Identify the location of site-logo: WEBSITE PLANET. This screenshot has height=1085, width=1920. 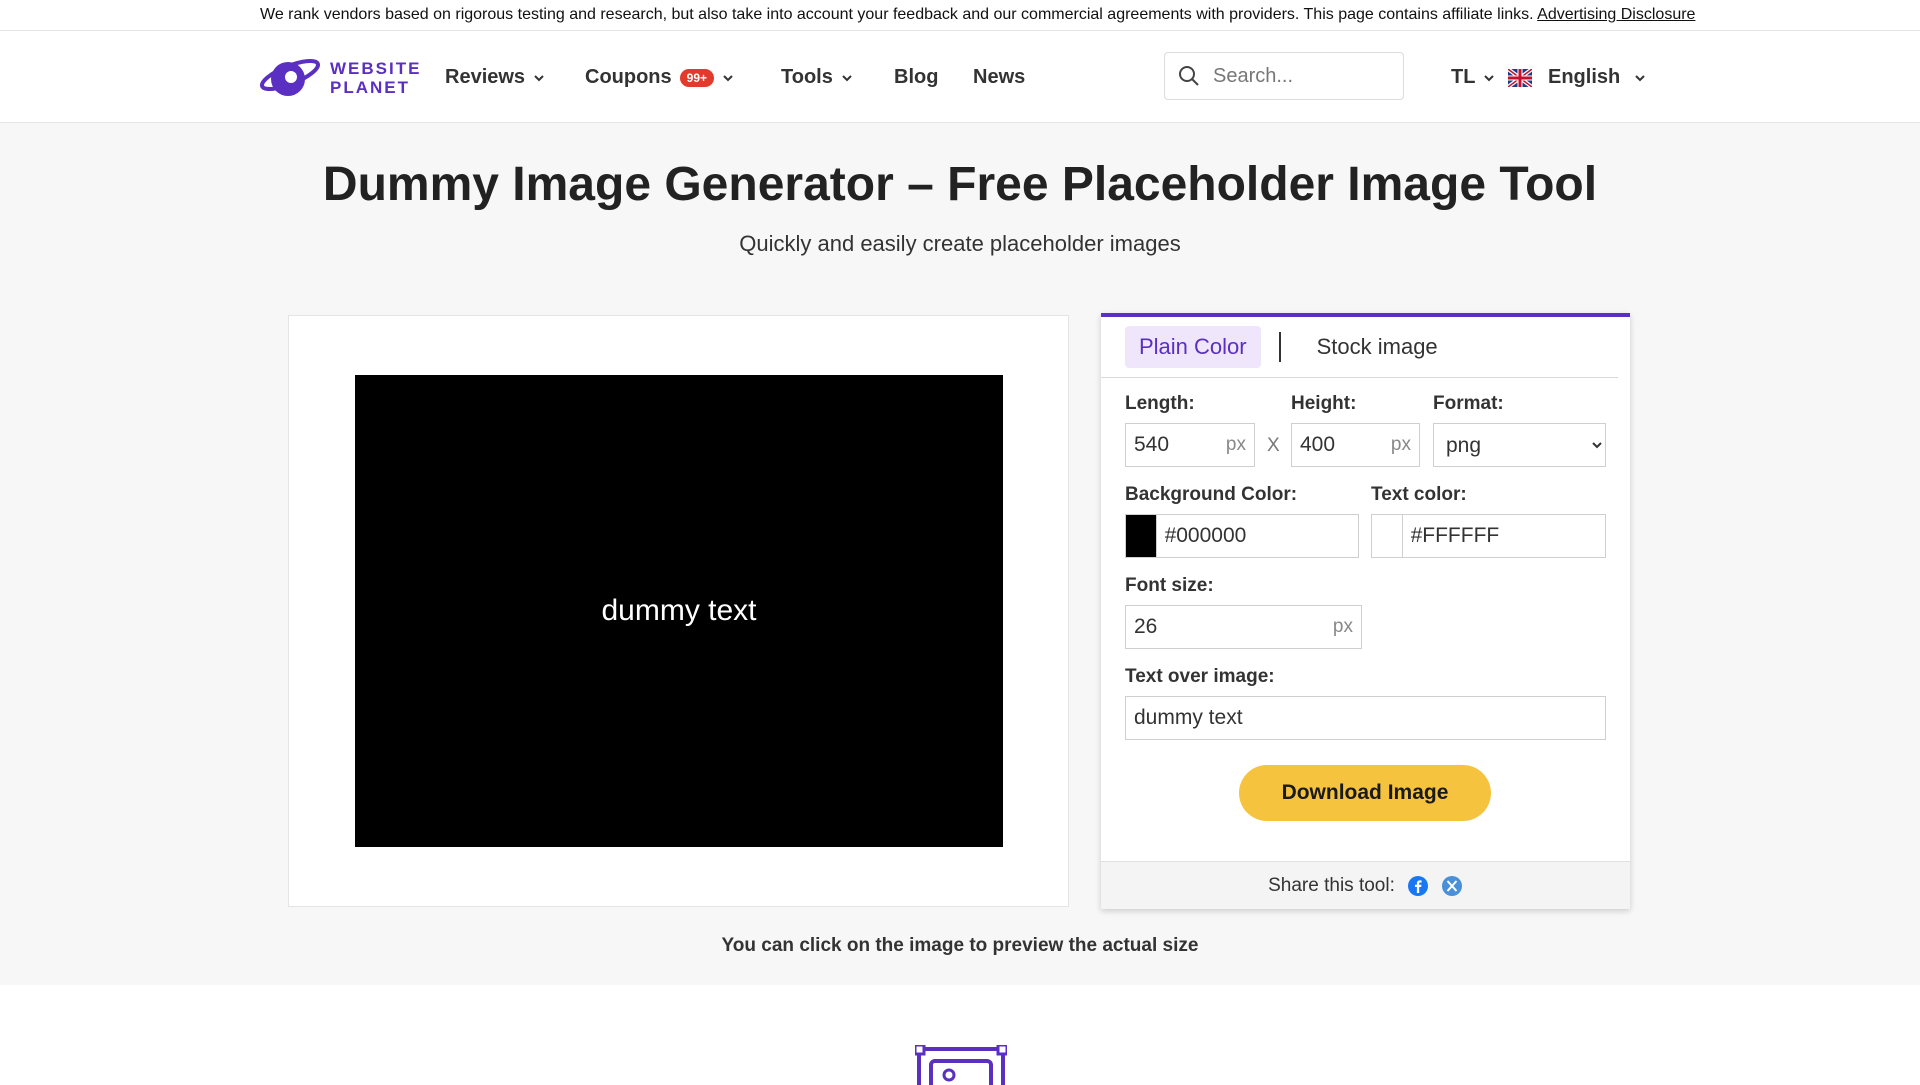
(339, 77).